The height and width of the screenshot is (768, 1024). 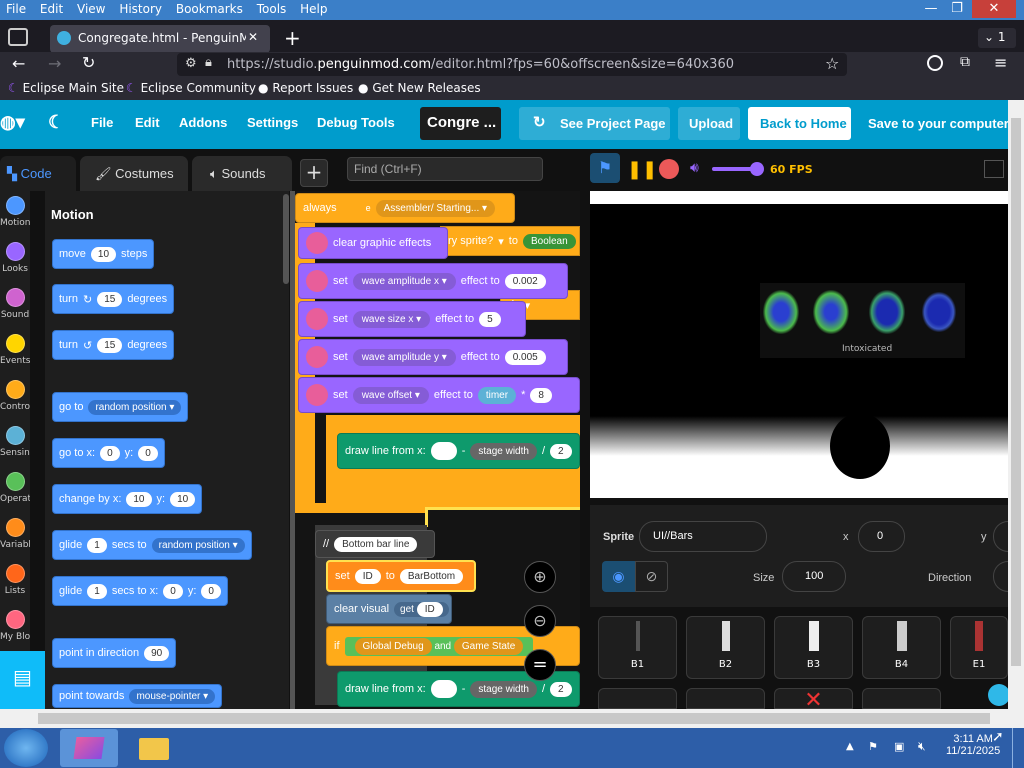 I want to click on menu-debug-tools: Debug Tools, so click(x=356, y=122).